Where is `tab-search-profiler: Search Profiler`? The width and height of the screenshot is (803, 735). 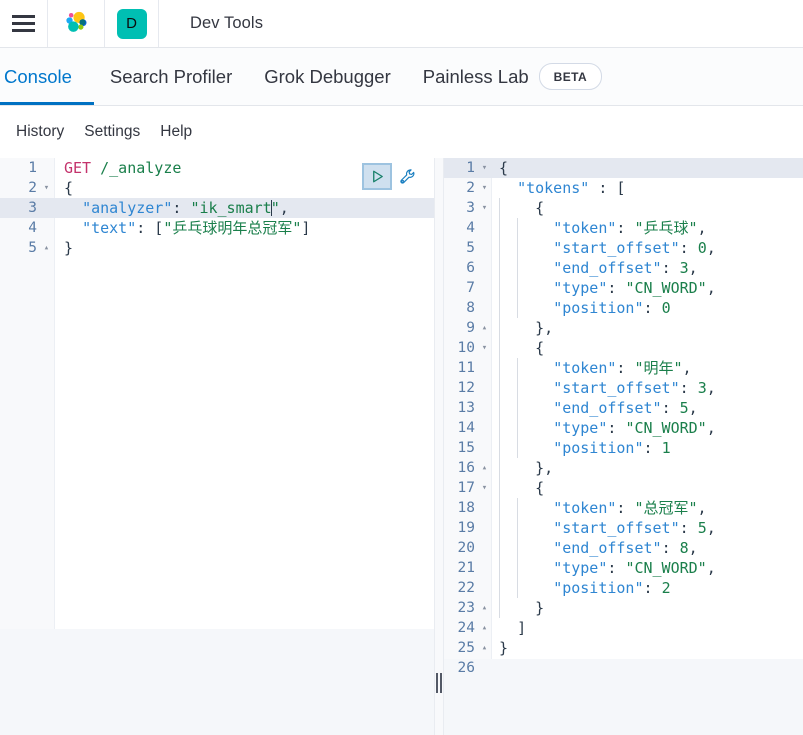
tab-search-profiler: Search Profiler is located at coordinates (171, 76).